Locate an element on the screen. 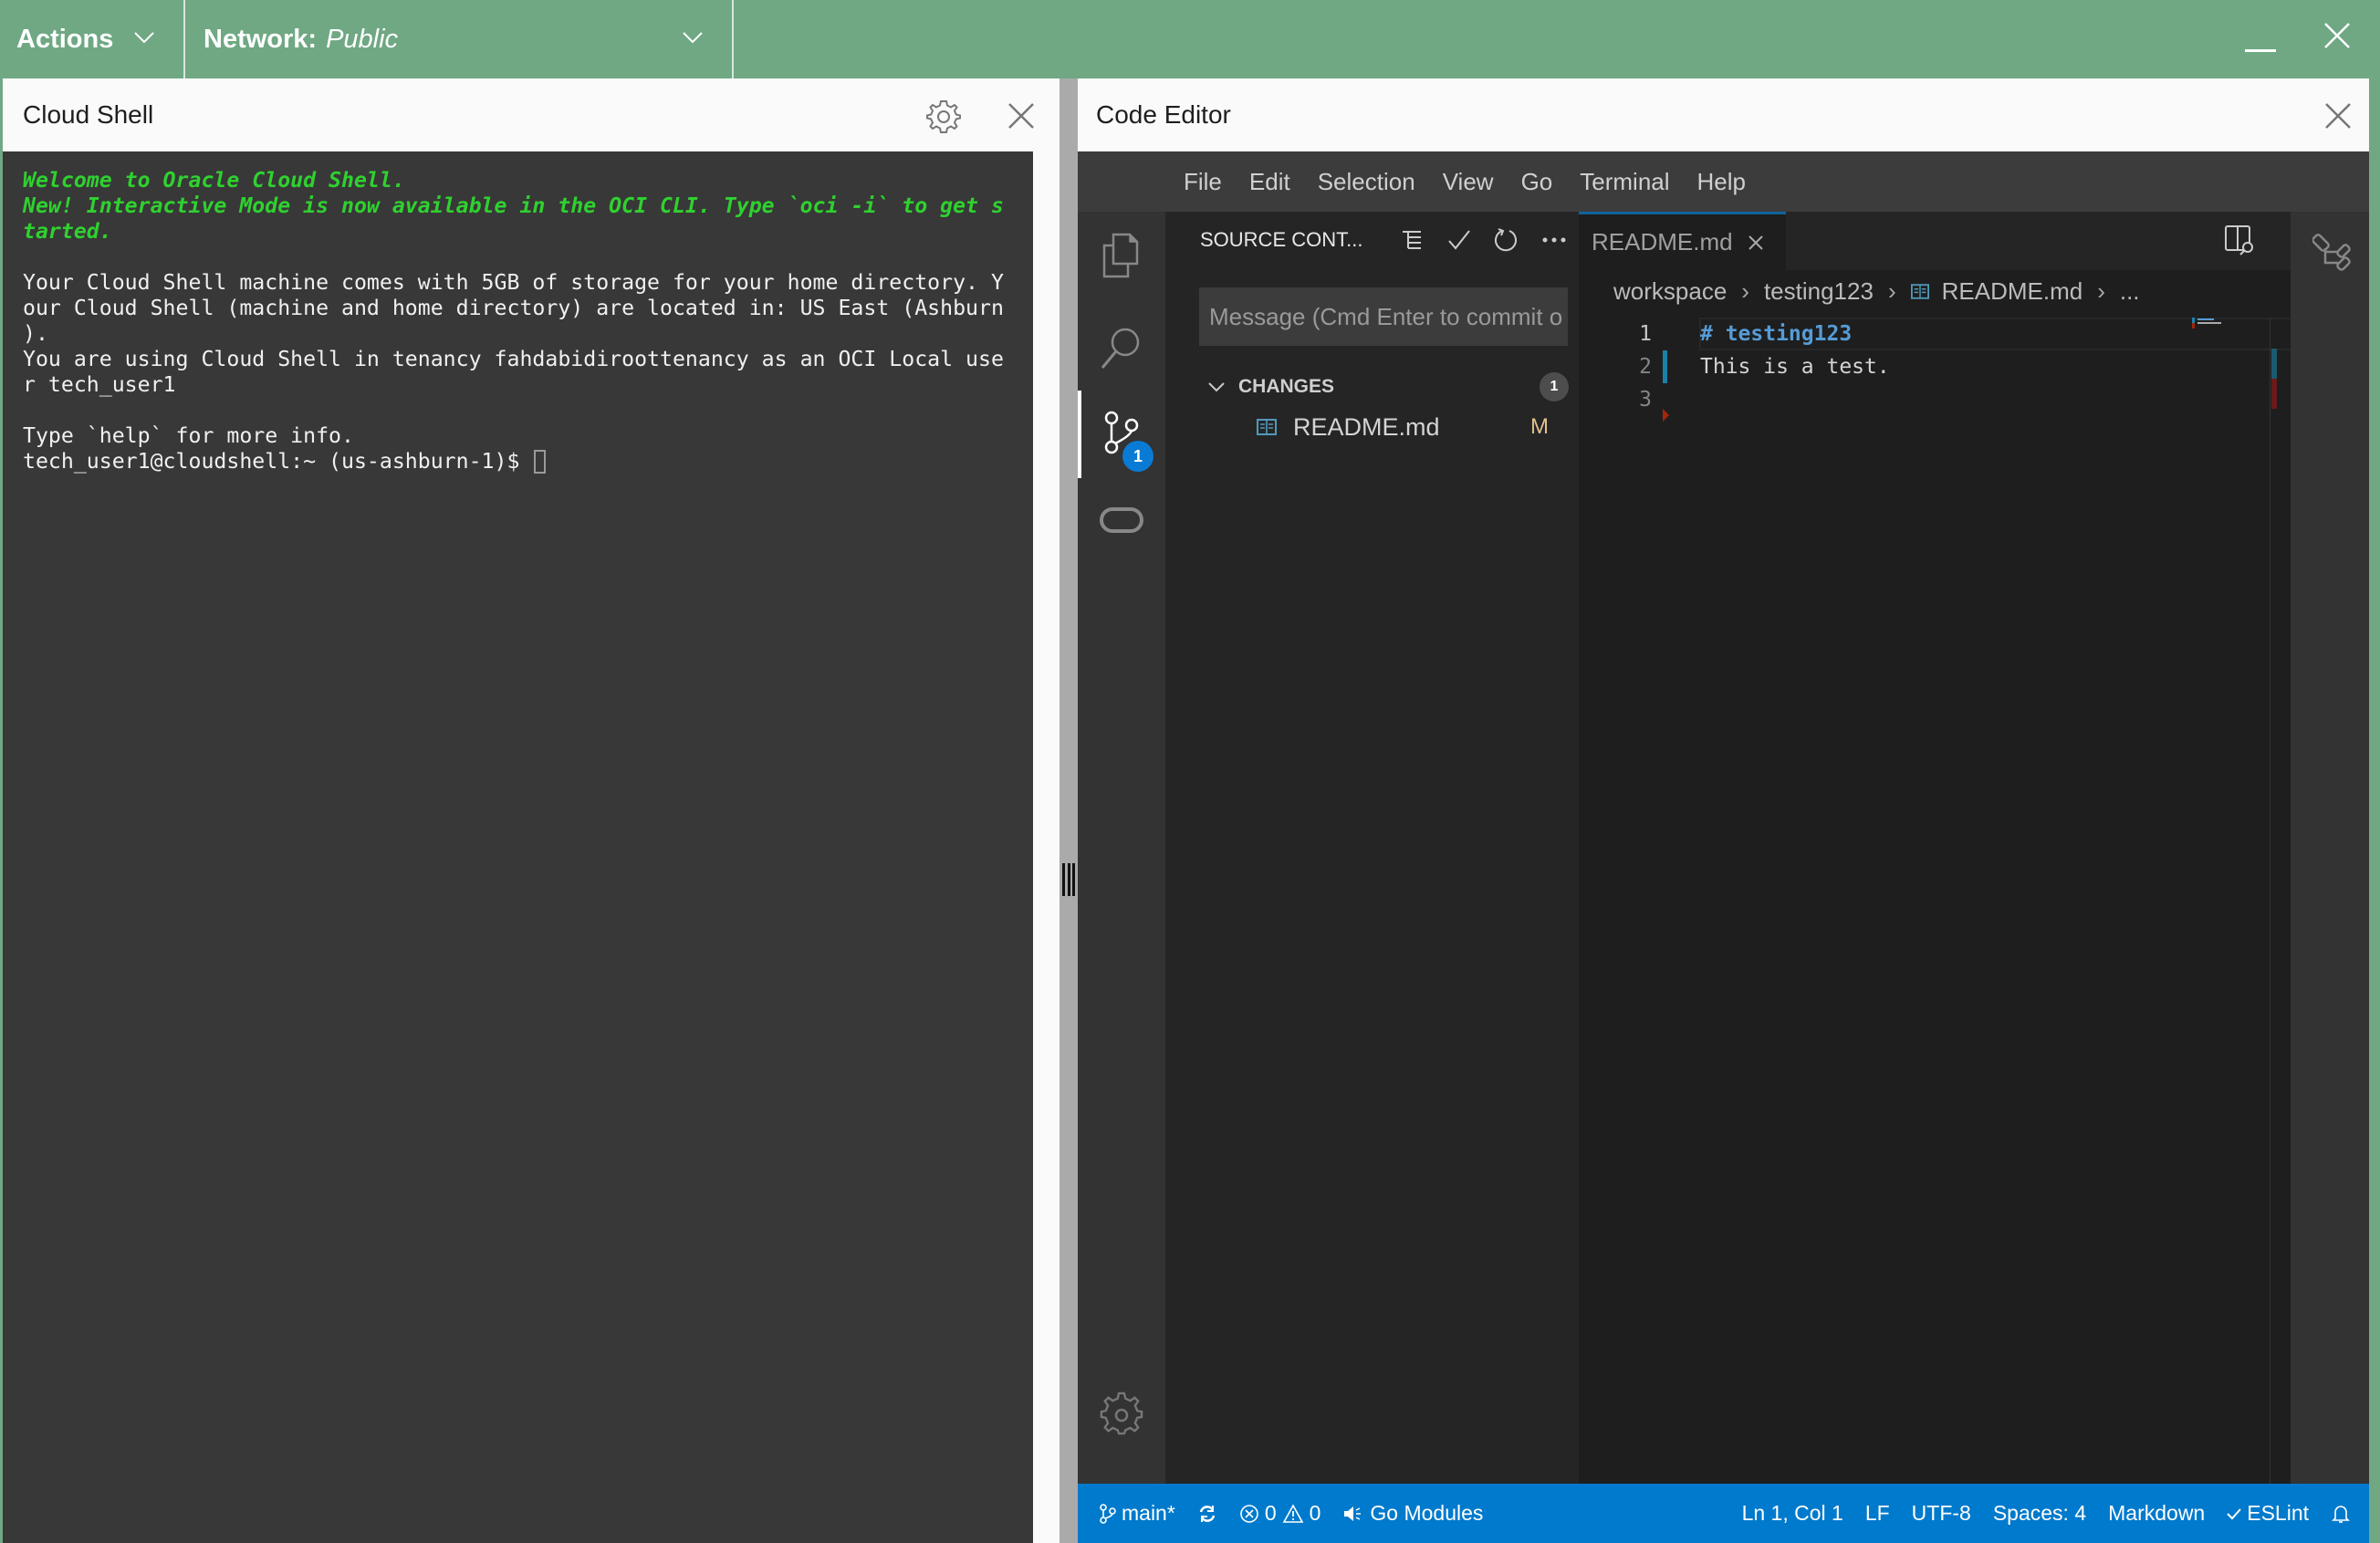  editor-tabs: README.md is located at coordinates (1935, 241).